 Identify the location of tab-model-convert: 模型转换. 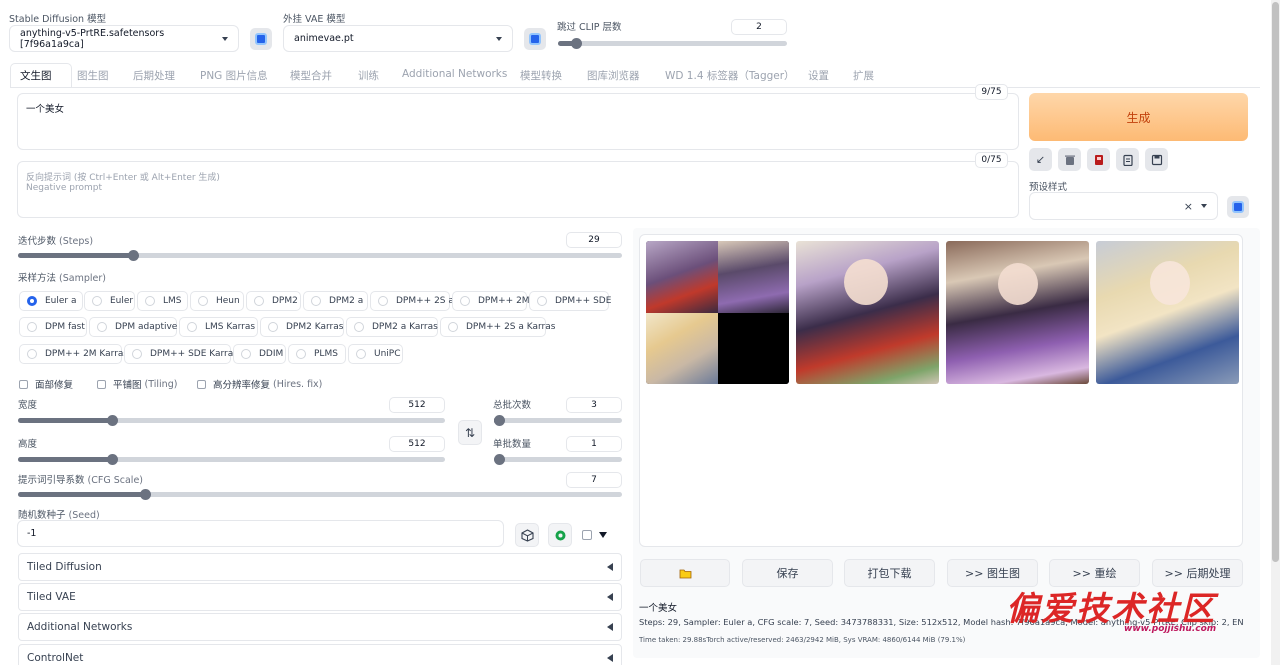
(541, 75).